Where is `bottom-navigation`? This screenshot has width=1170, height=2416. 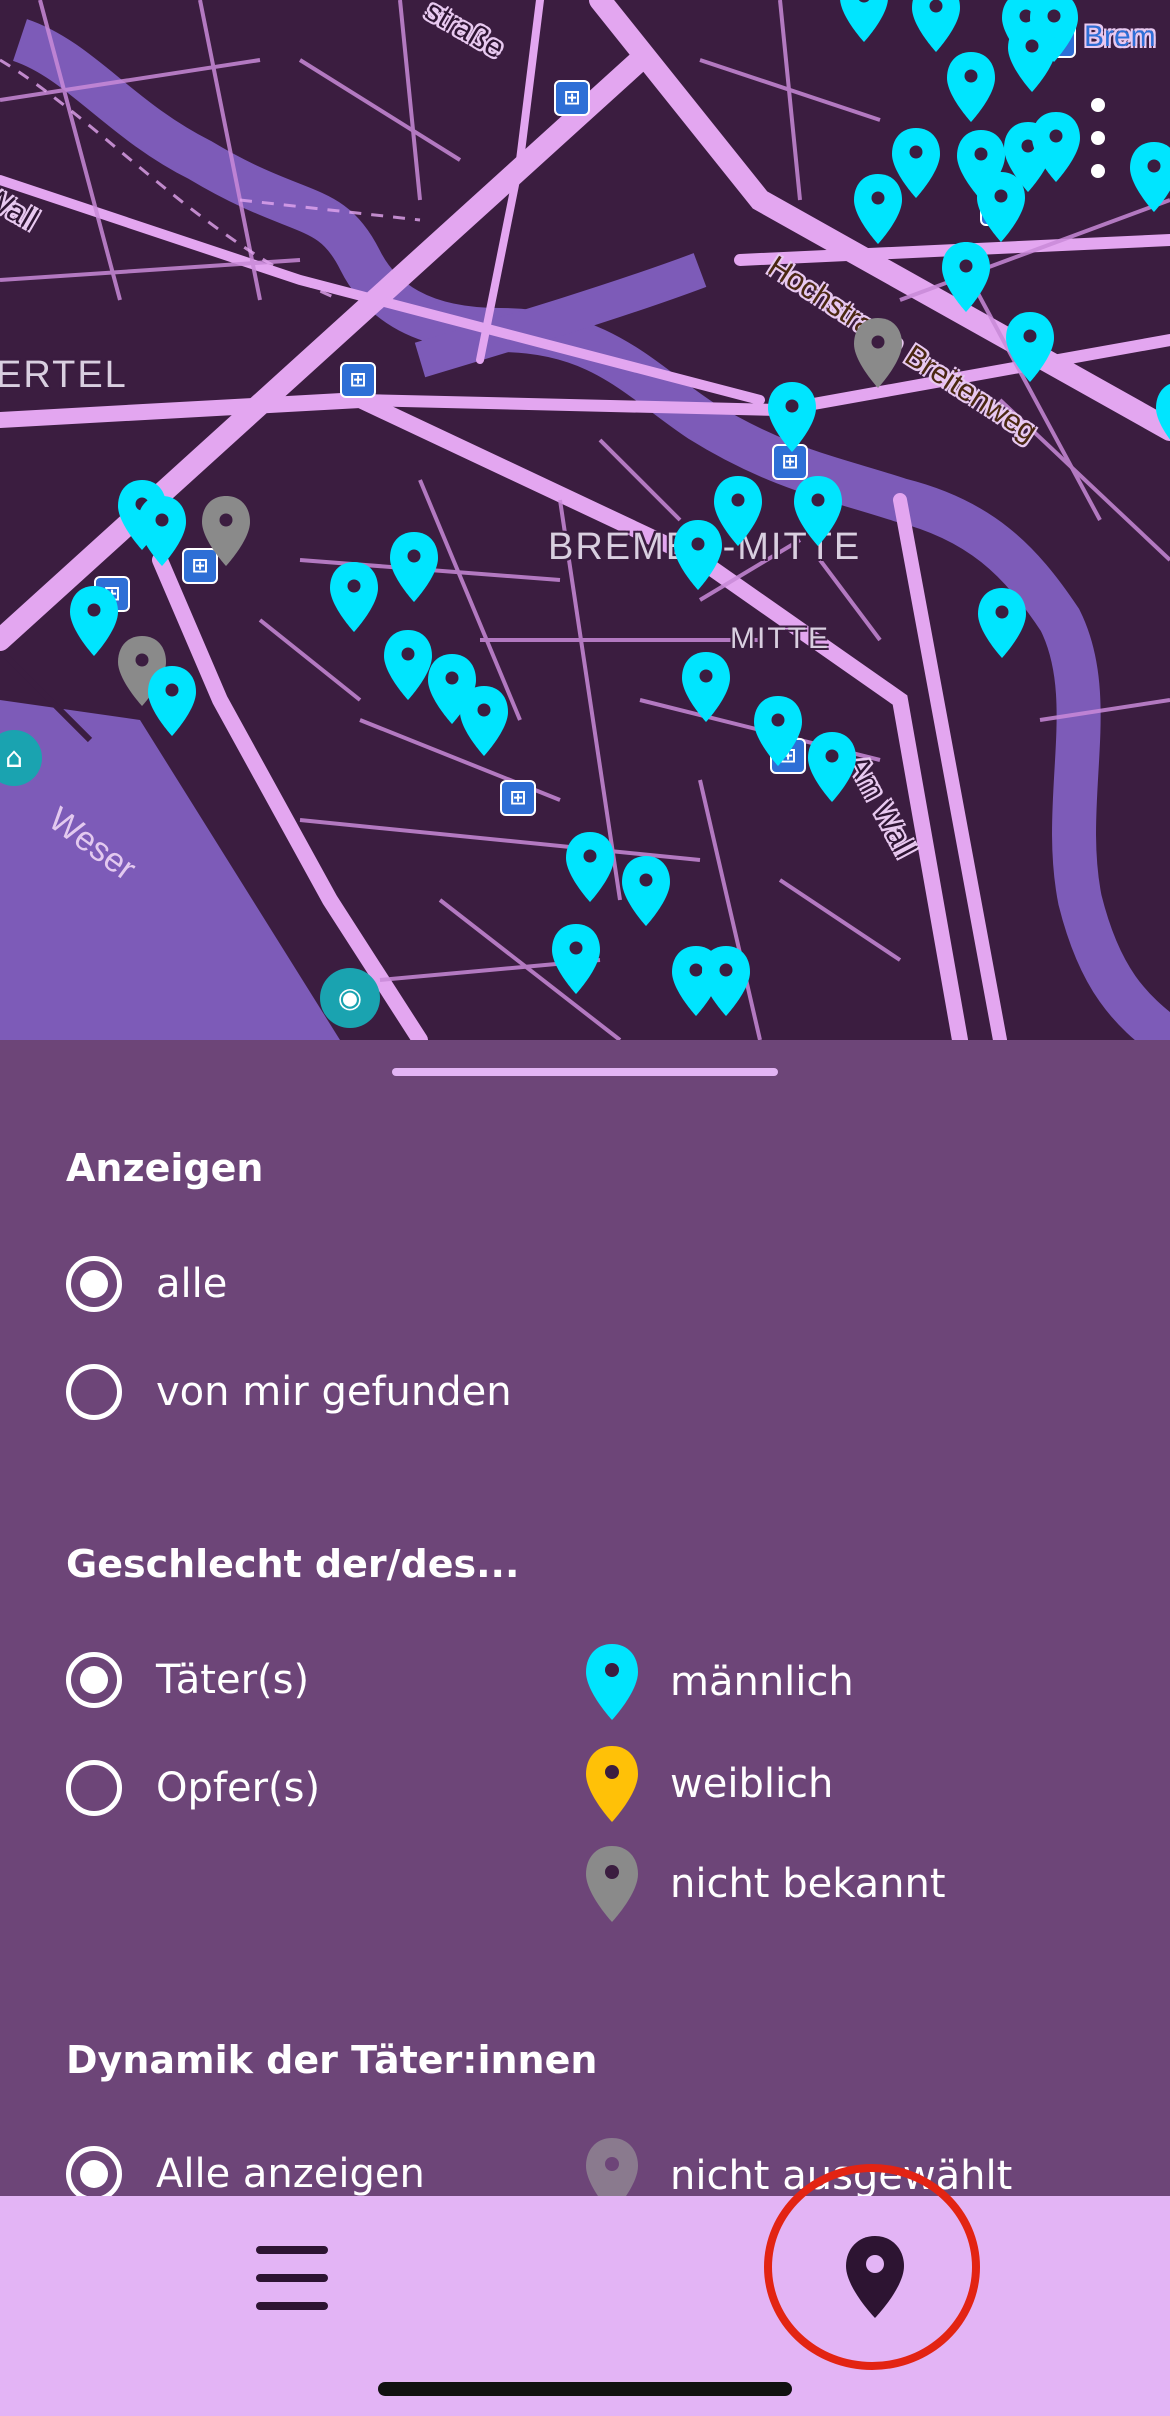
bottom-navigation is located at coordinates (585, 2290).